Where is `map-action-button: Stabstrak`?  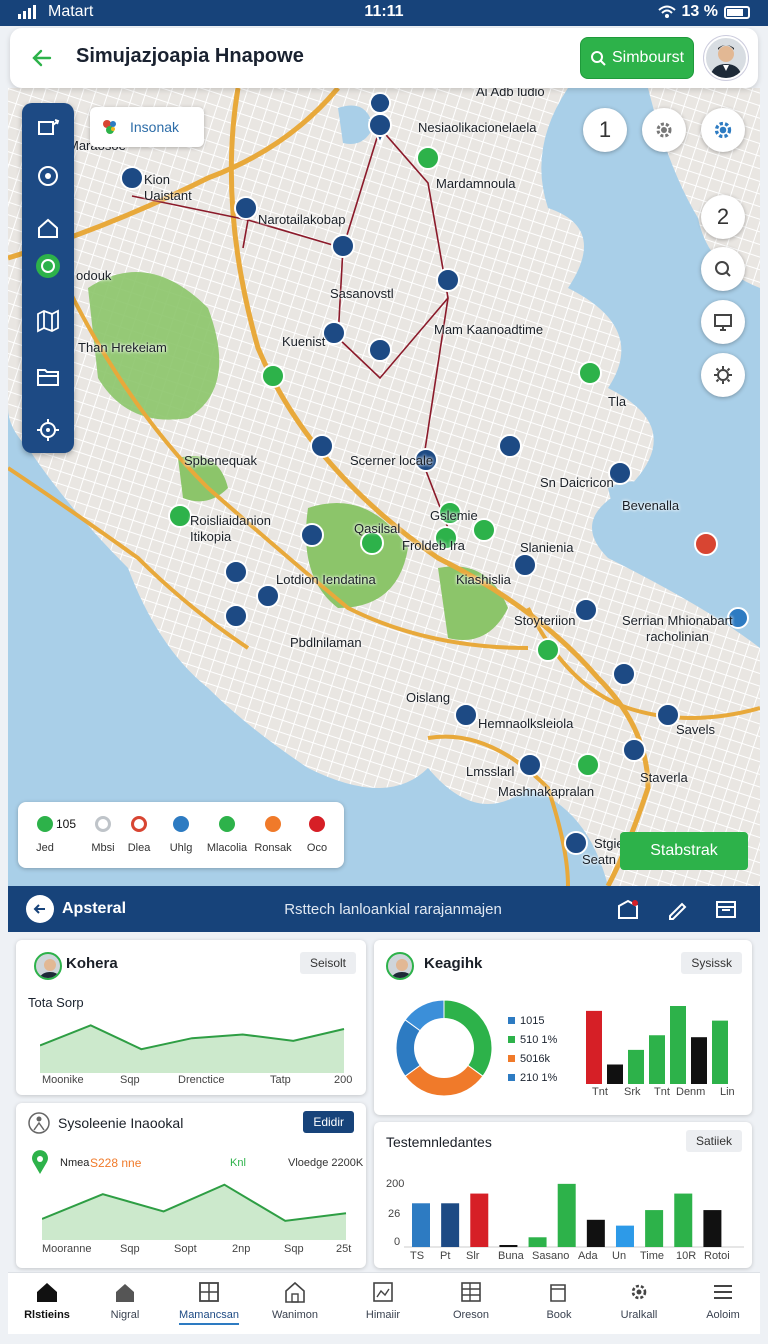
map-action-button: Stabstrak is located at coordinates (684, 851).